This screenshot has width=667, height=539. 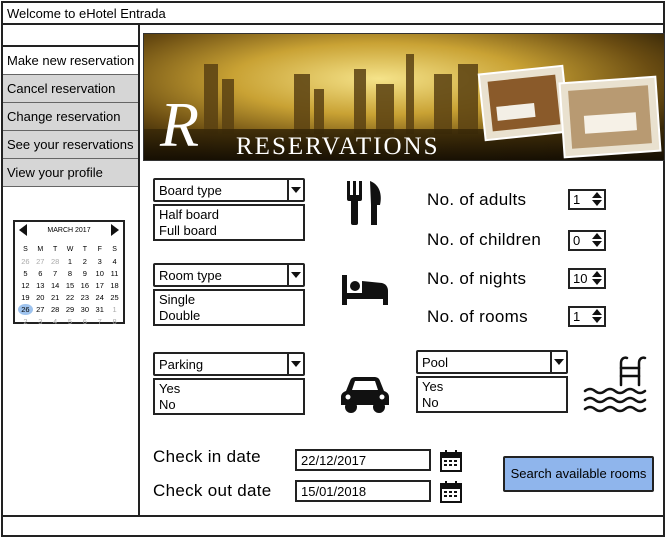 What do you see at coordinates (229, 364) in the screenshot?
I see `parking-select: Parking` at bounding box center [229, 364].